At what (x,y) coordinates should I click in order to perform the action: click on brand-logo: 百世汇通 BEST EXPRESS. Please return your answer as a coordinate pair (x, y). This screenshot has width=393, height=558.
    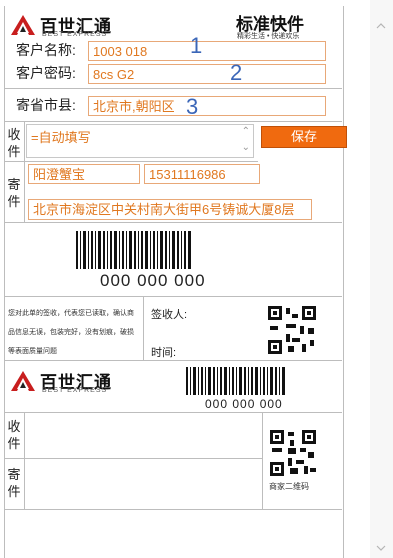
    Looking at the image, I should click on (65, 26).